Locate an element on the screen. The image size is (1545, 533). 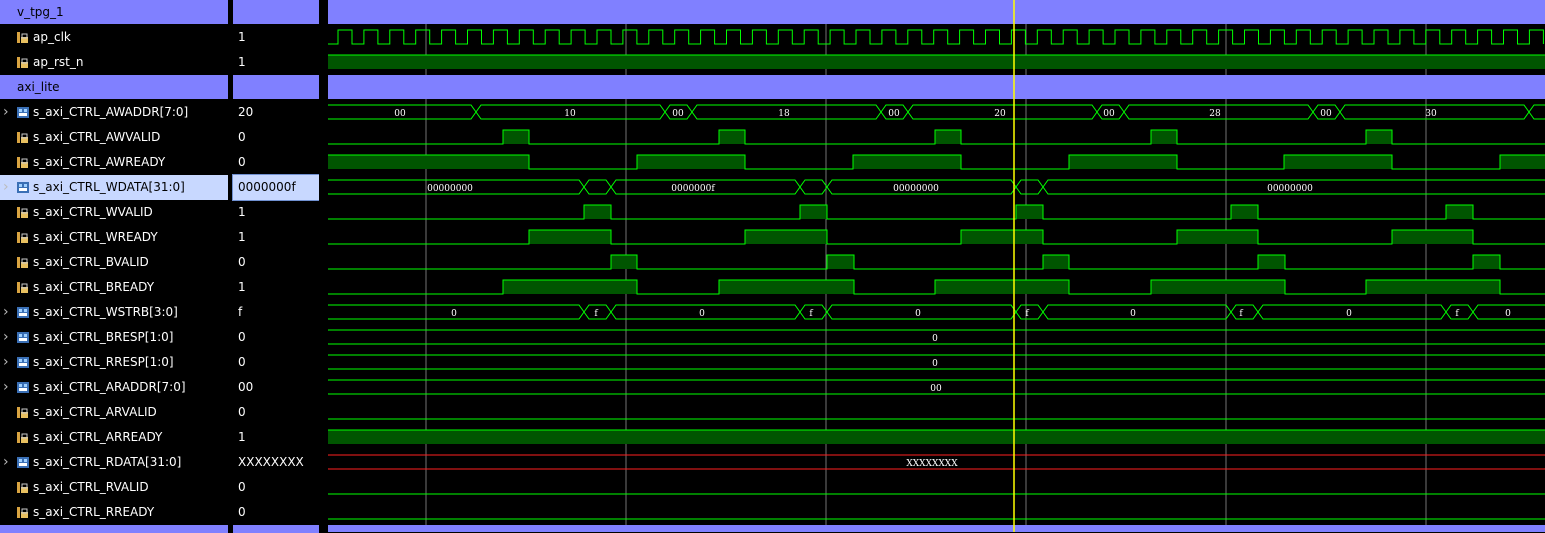
value-cell is located at coordinates (276, 87).